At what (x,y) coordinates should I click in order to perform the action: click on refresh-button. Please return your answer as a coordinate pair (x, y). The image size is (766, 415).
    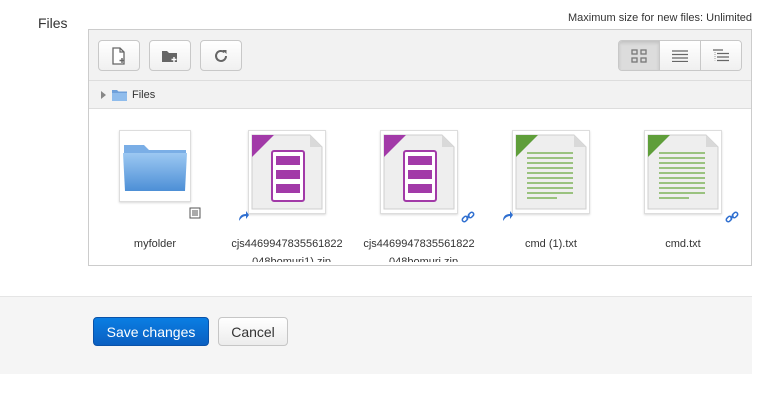
    Looking at the image, I should click on (221, 55).